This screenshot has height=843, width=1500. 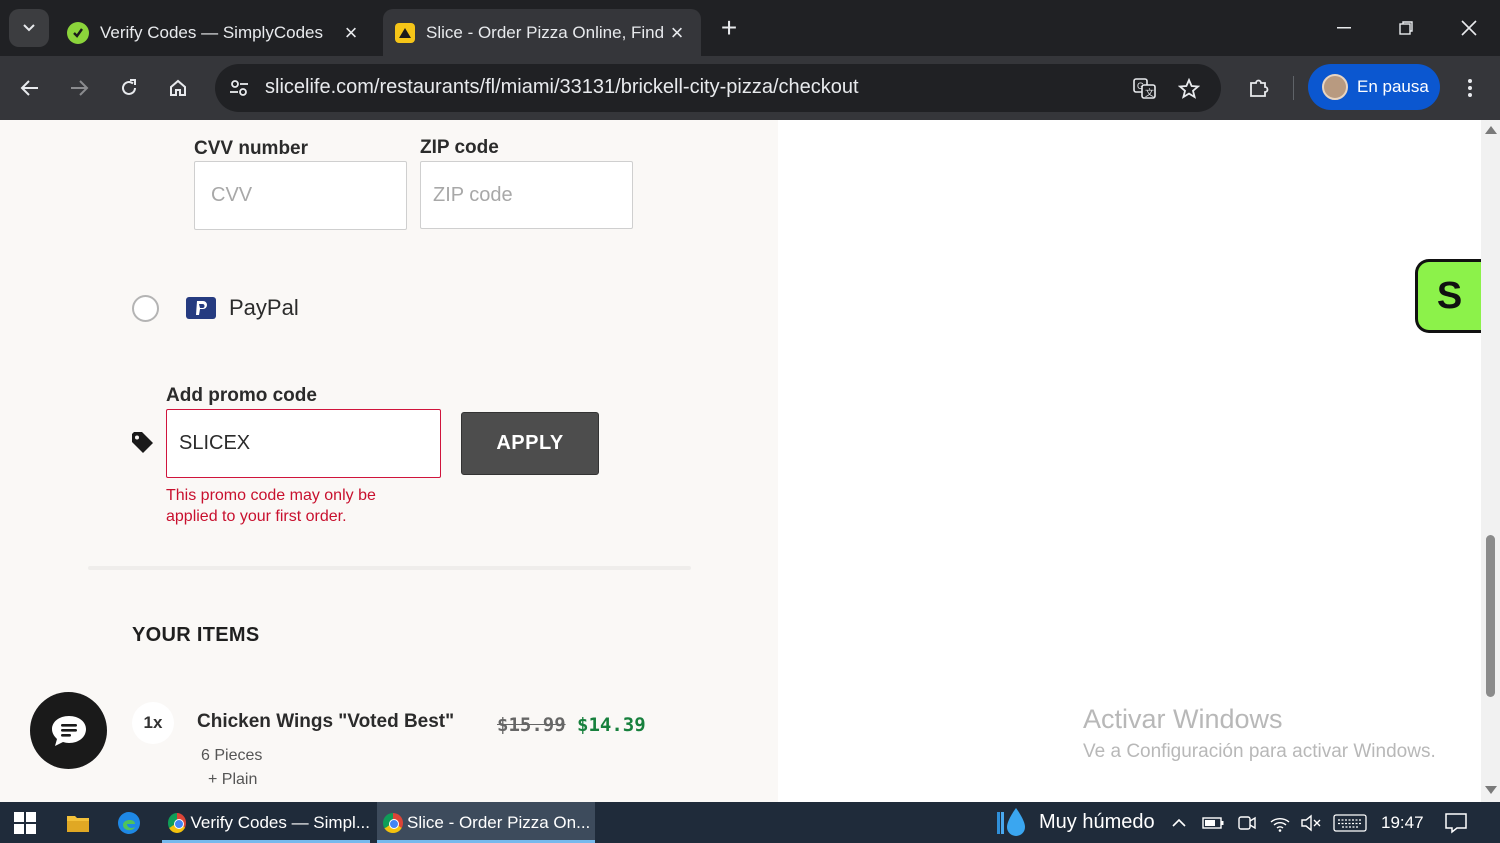 What do you see at coordinates (264, 308) in the screenshot?
I see `paypal-label: PayPal` at bounding box center [264, 308].